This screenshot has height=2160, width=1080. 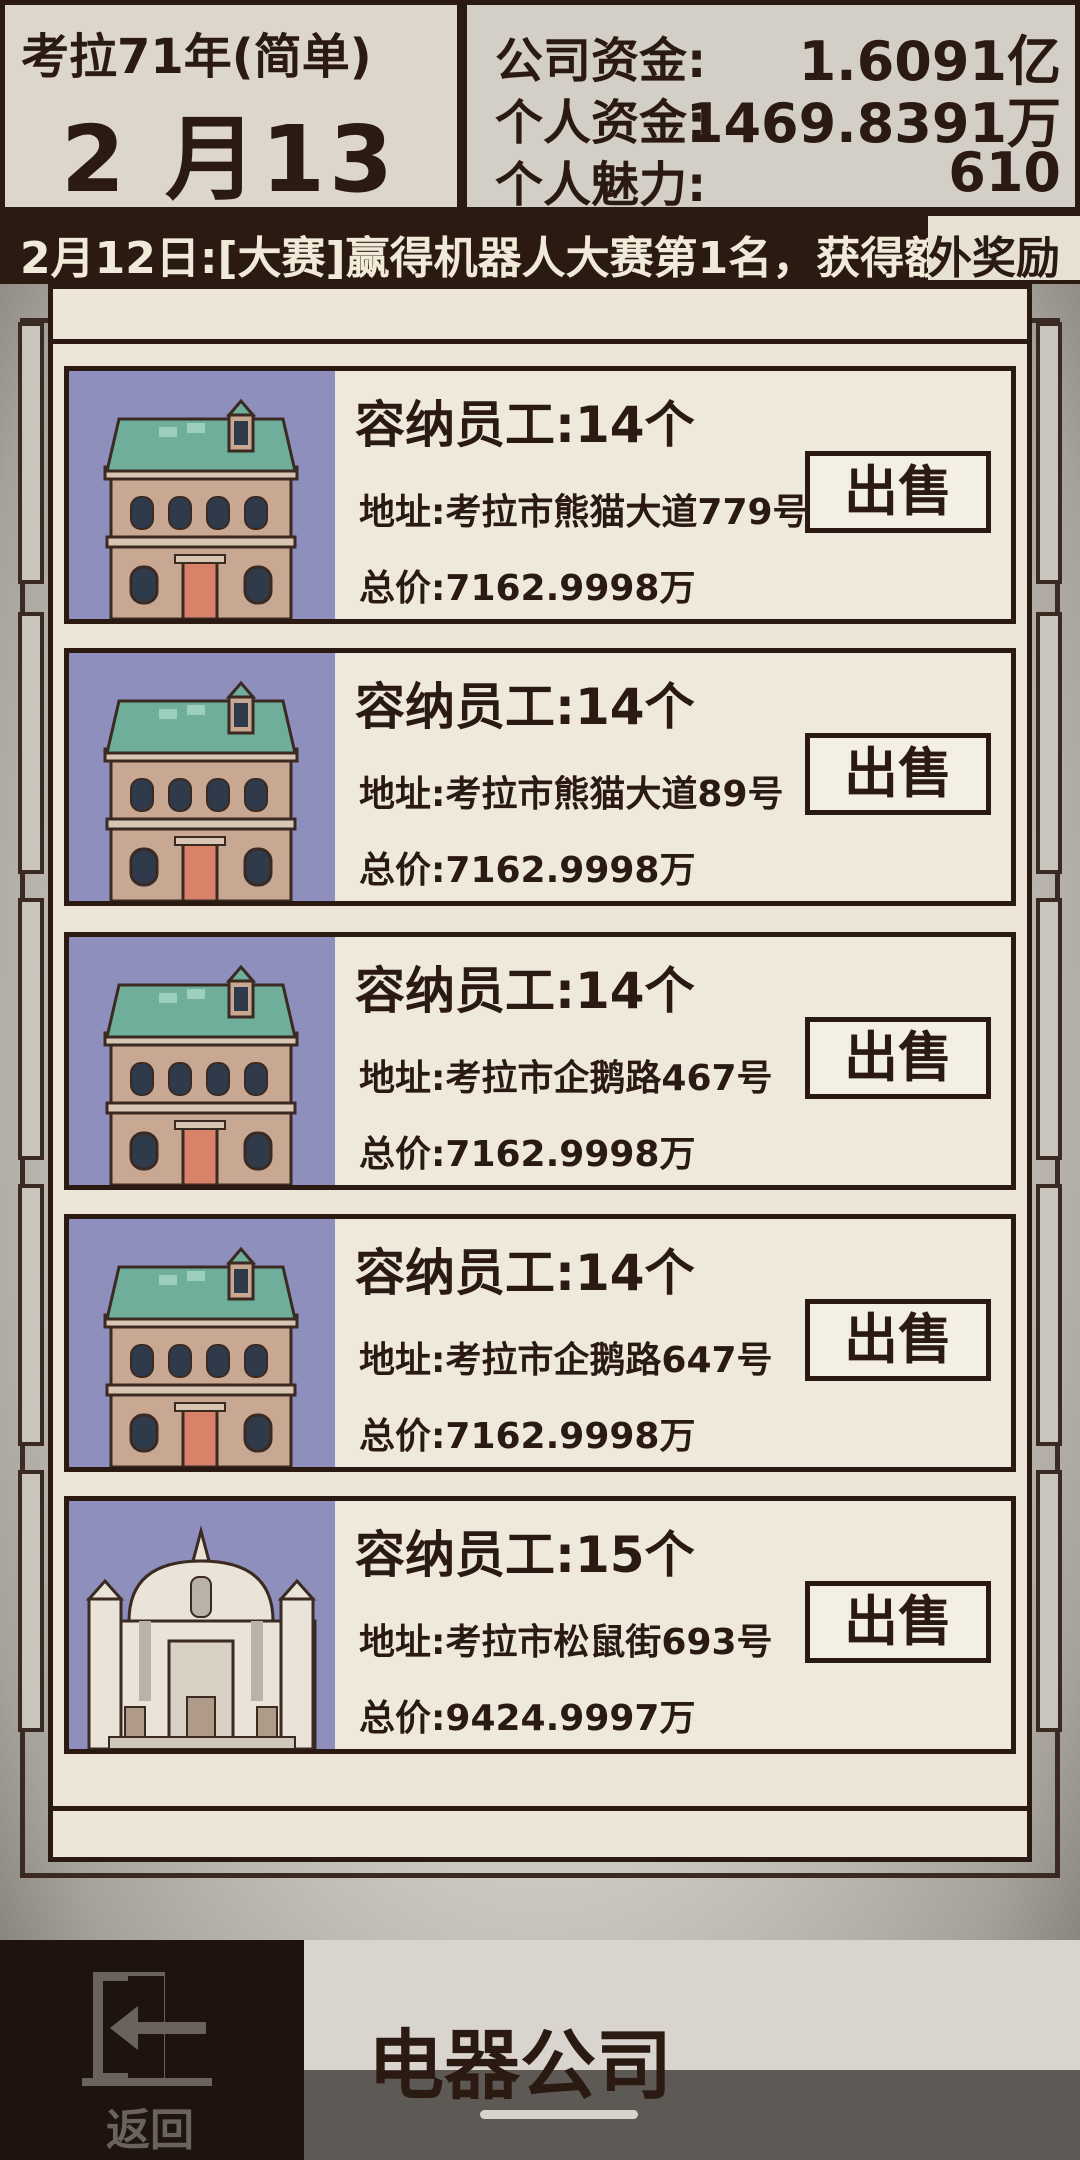 I want to click on property-card: 容纳员工:14个 地址:考拉市熊猫大道779号 总价:7162.9998万 出售, so click(x=540, y=495).